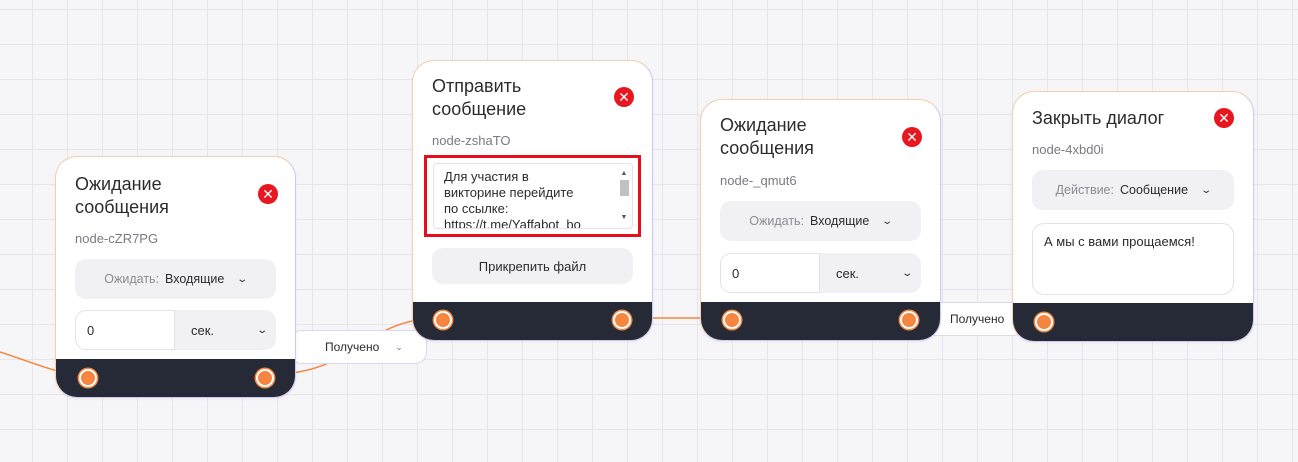 Image resolution: width=1298 pixels, height=462 pixels. What do you see at coordinates (624, 188) in the screenshot?
I see `scroll-thumb` at bounding box center [624, 188].